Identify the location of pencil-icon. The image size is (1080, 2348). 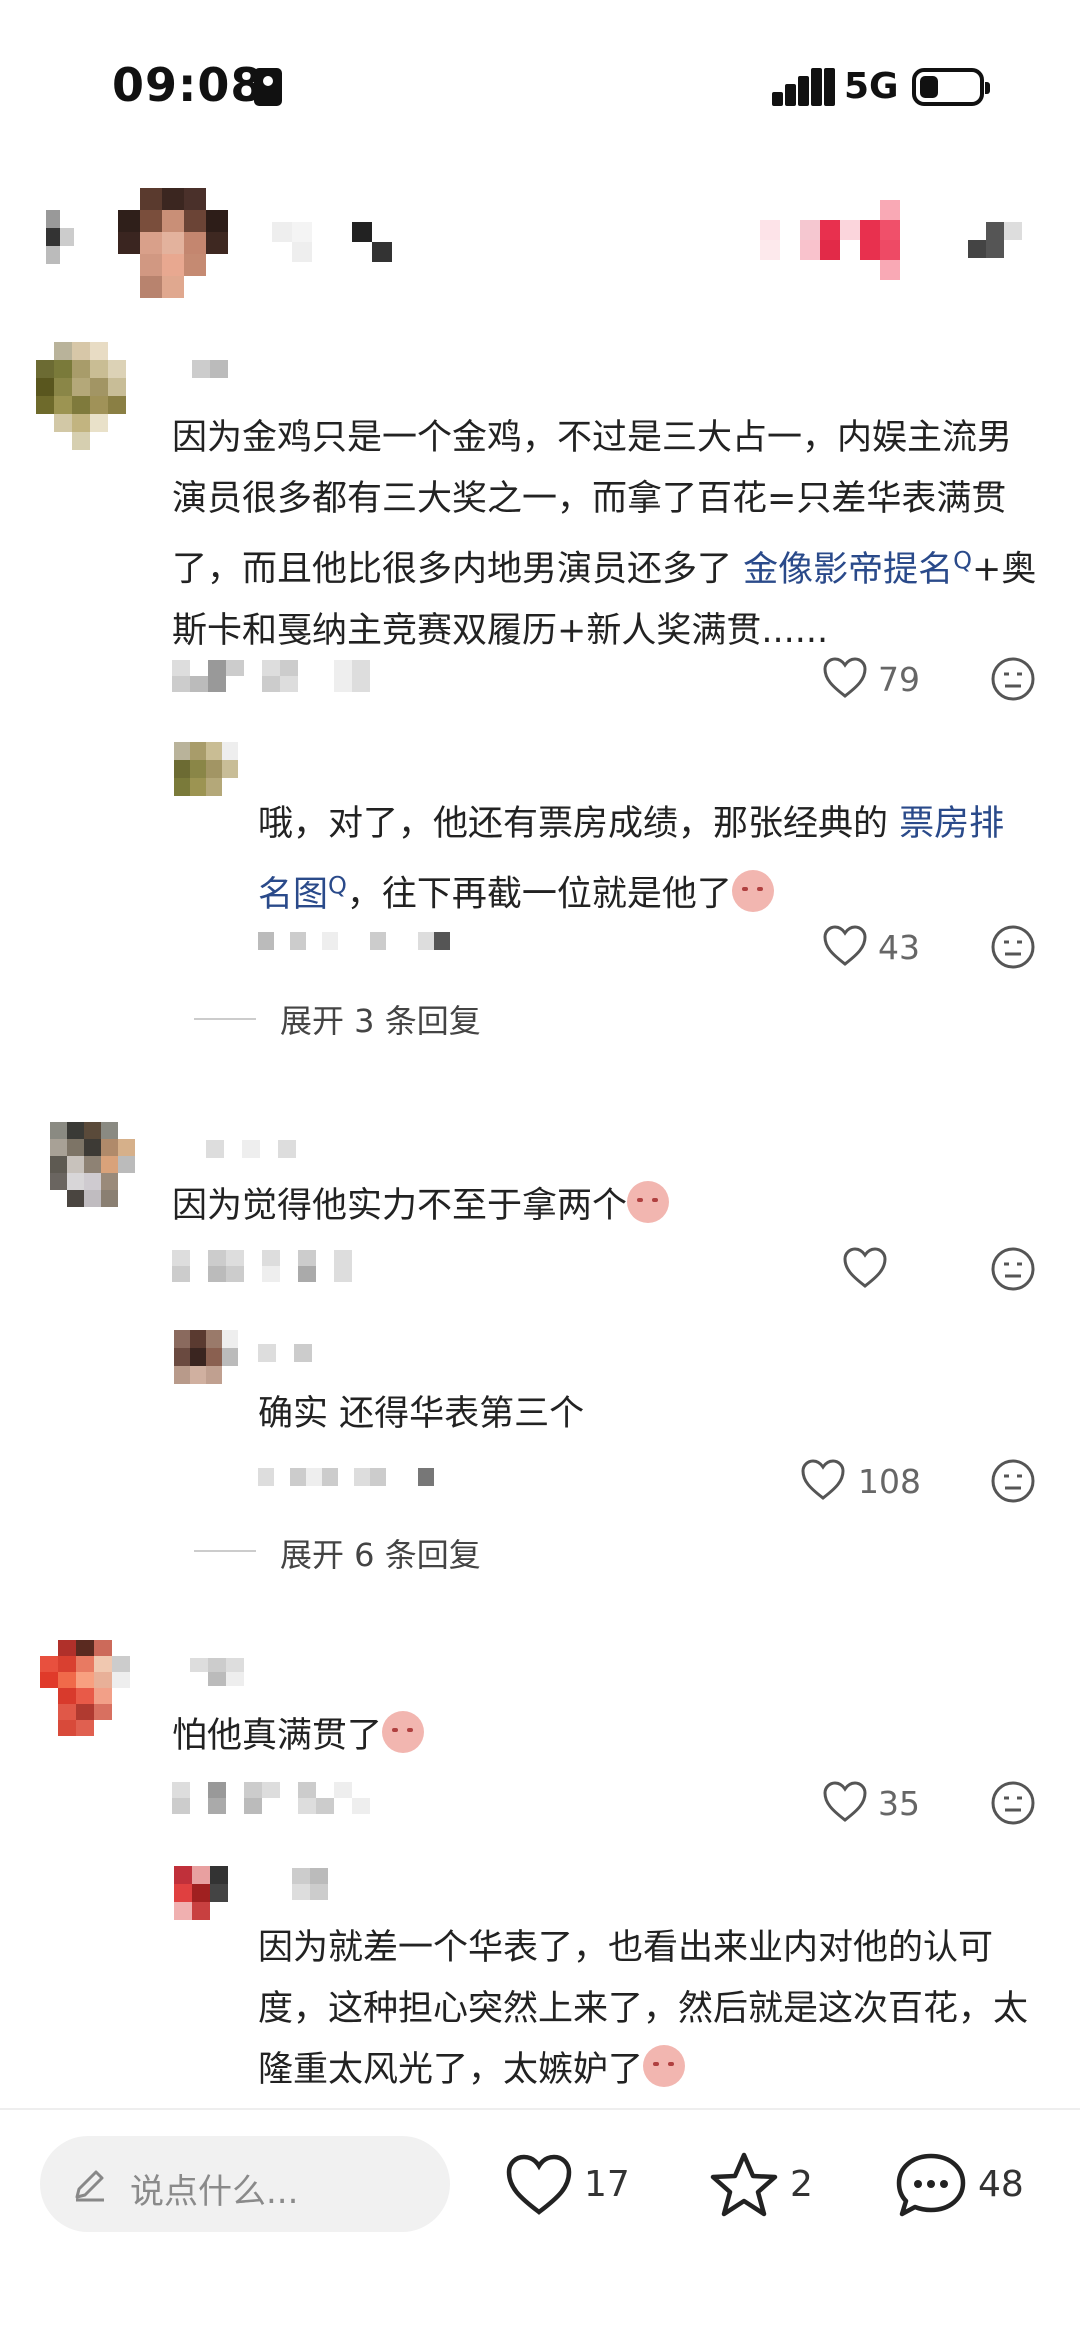
(89, 2185).